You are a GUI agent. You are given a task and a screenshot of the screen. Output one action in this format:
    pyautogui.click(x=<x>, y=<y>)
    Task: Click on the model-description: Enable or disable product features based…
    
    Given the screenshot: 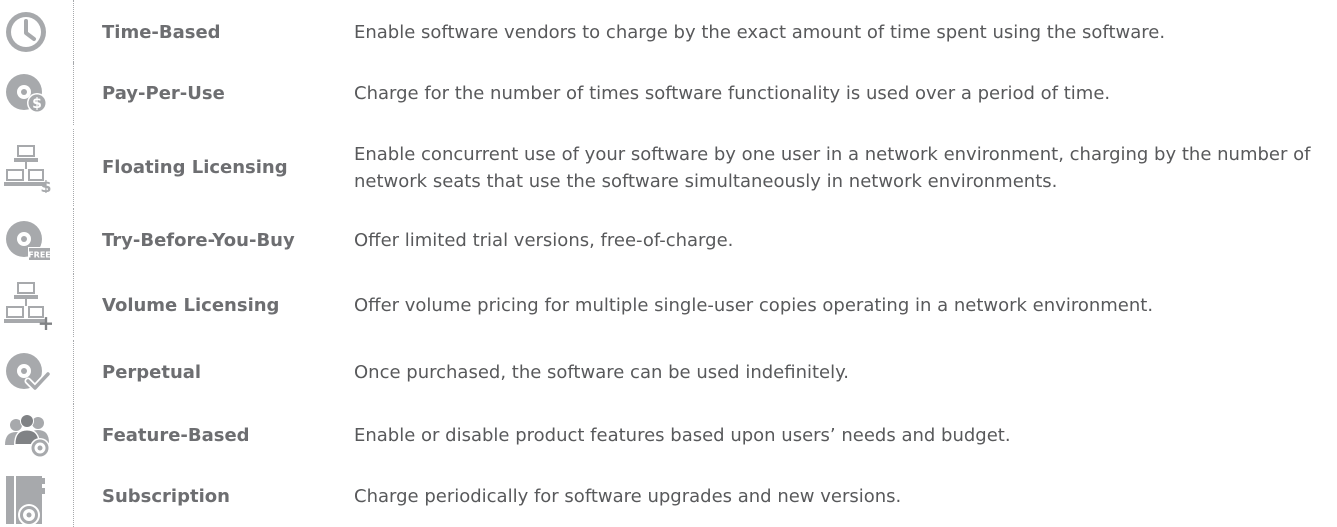 What is the action you would take?
    pyautogui.click(x=682, y=435)
    